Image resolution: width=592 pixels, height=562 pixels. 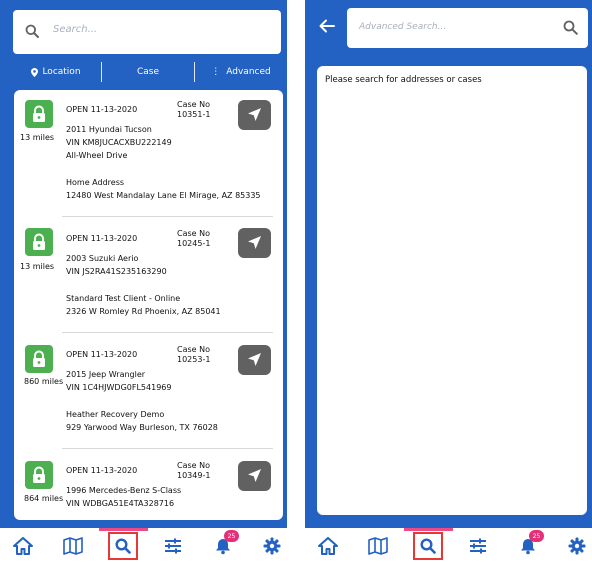 What do you see at coordinates (142, 427) in the screenshot?
I see `case-address: 929 Yarwood Way Burleson, TX 76028` at bounding box center [142, 427].